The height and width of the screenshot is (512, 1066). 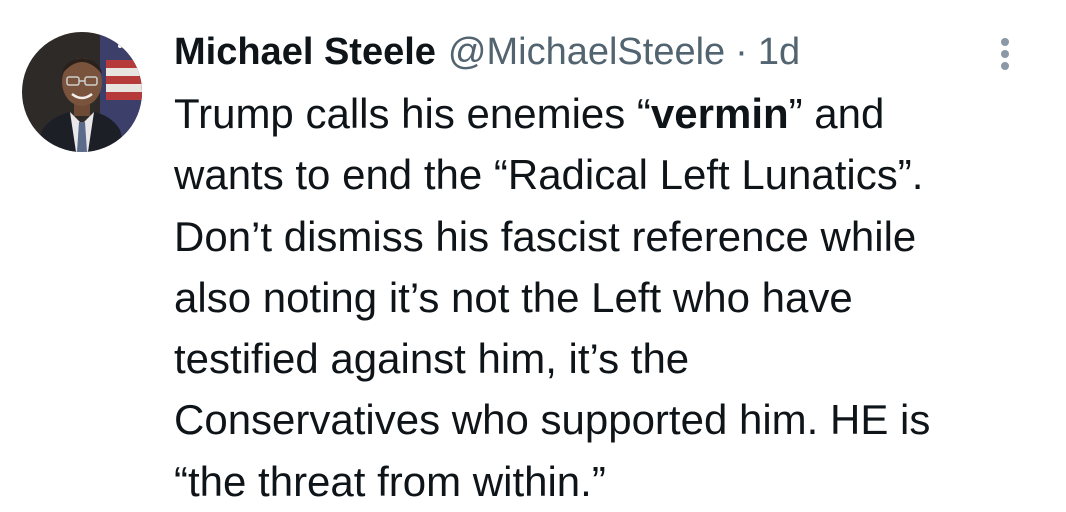 I want to click on more-vertical-icon, so click(x=1005, y=54).